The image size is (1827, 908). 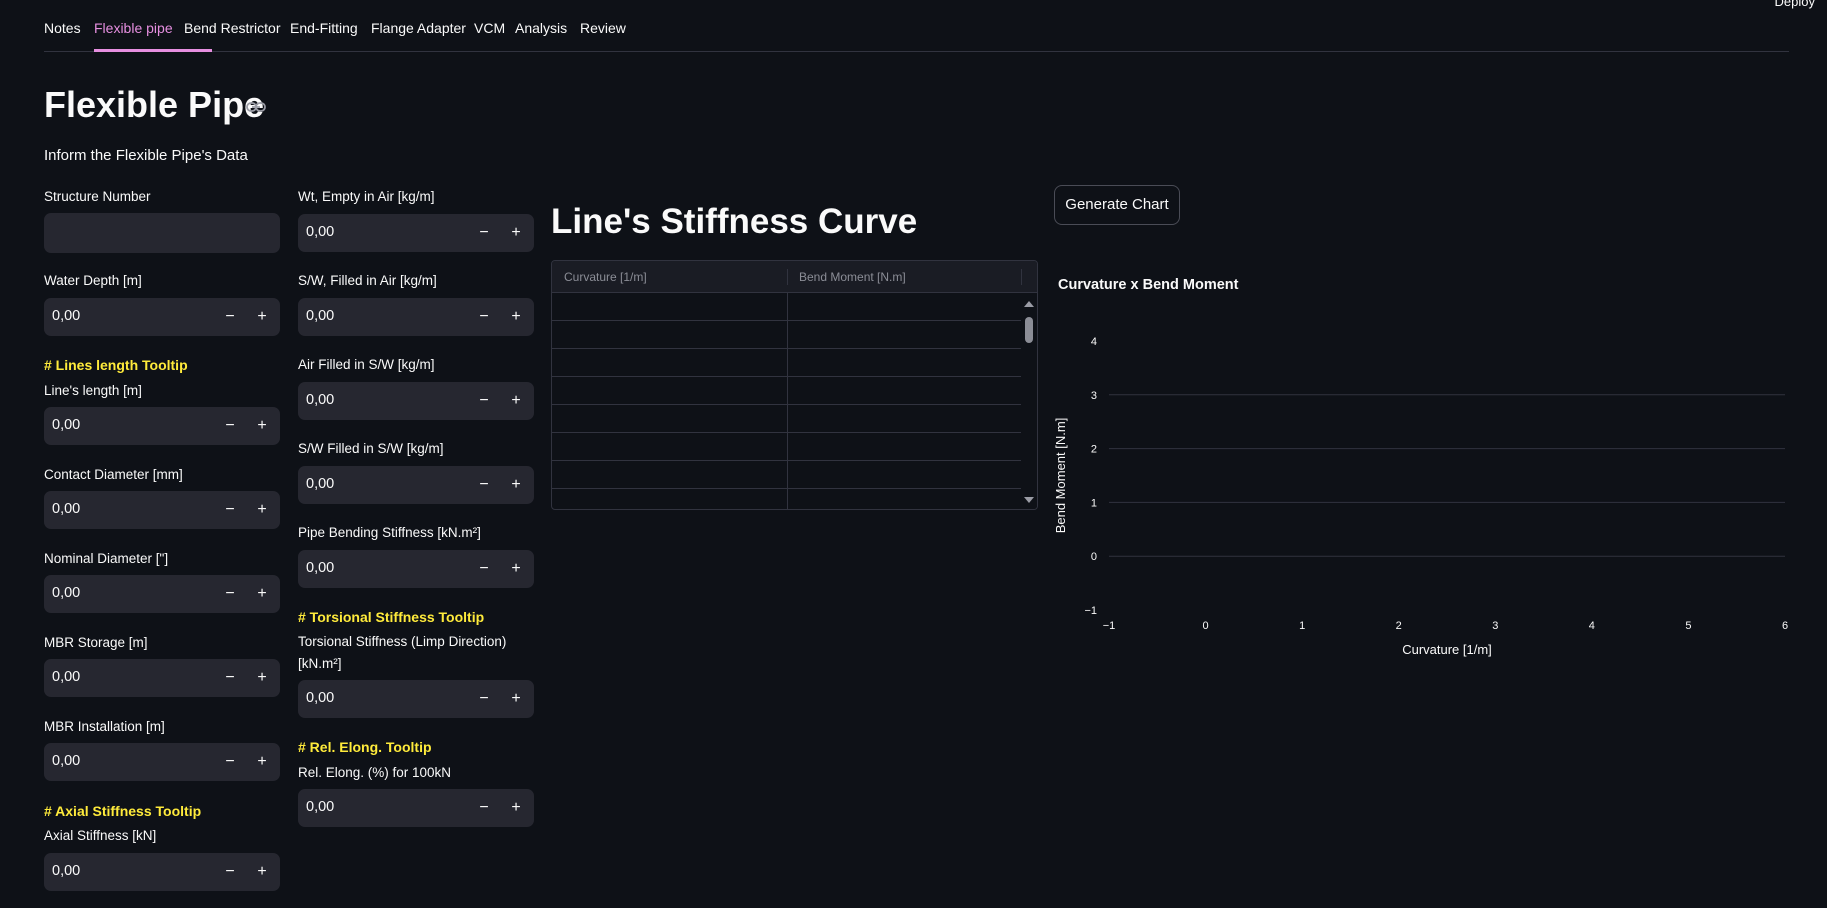 What do you see at coordinates (162, 762) in the screenshot?
I see `mbr-installation-input: 0,00 − +` at bounding box center [162, 762].